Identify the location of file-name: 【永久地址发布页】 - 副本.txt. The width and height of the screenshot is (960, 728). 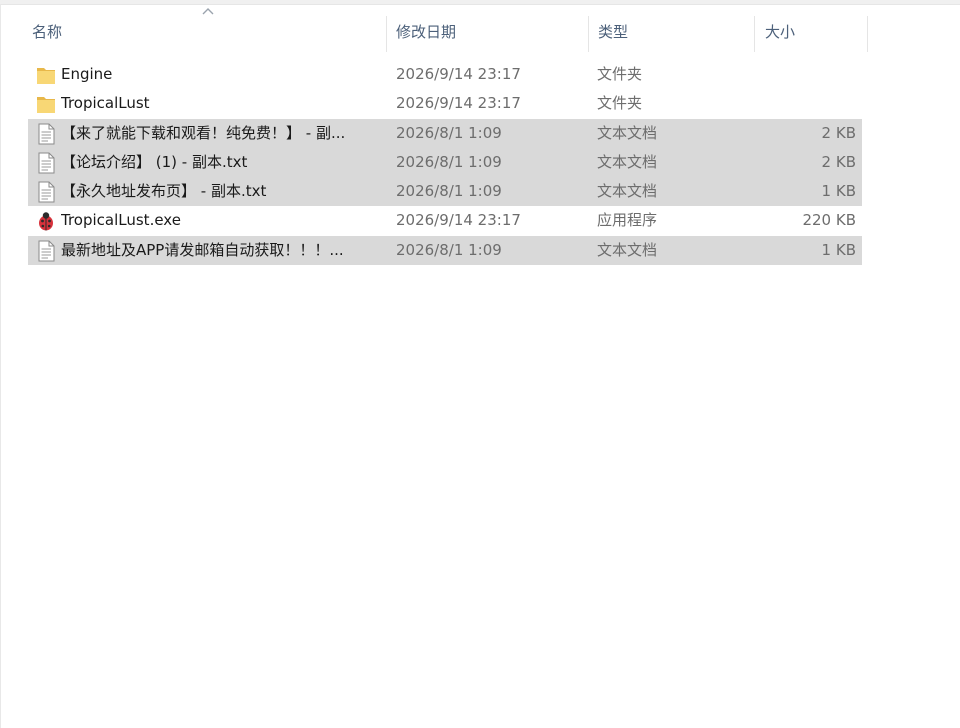
(164, 191).